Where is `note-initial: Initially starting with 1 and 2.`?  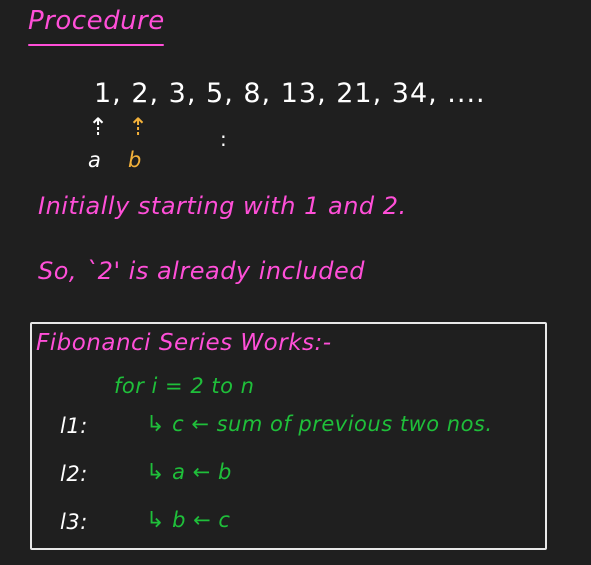
note-initial: Initially starting with 1 and 2. is located at coordinates (222, 206).